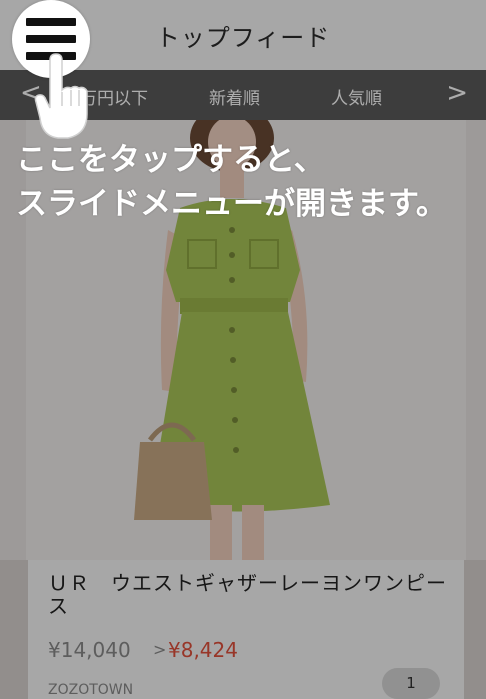  I want to click on tutorial-text-line1: ここをタップすると、, so click(170, 160).